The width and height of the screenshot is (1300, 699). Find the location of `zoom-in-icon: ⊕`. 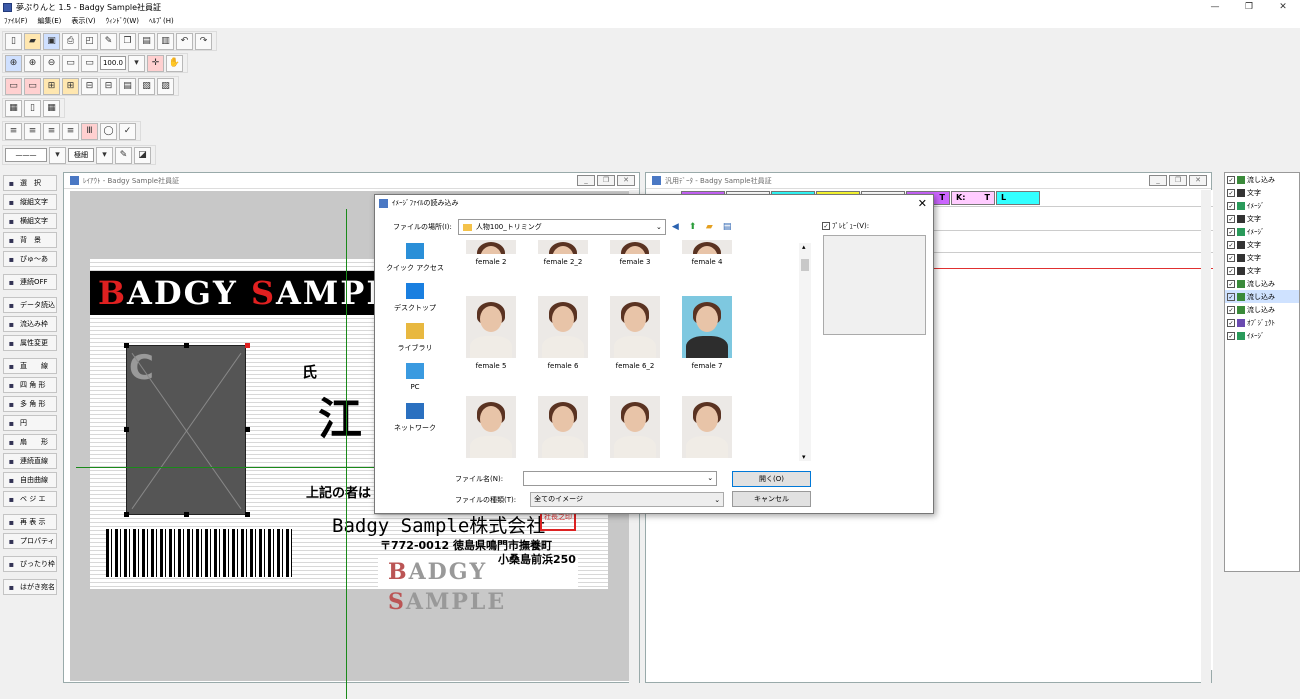

zoom-in-icon: ⊕ is located at coordinates (32, 63).